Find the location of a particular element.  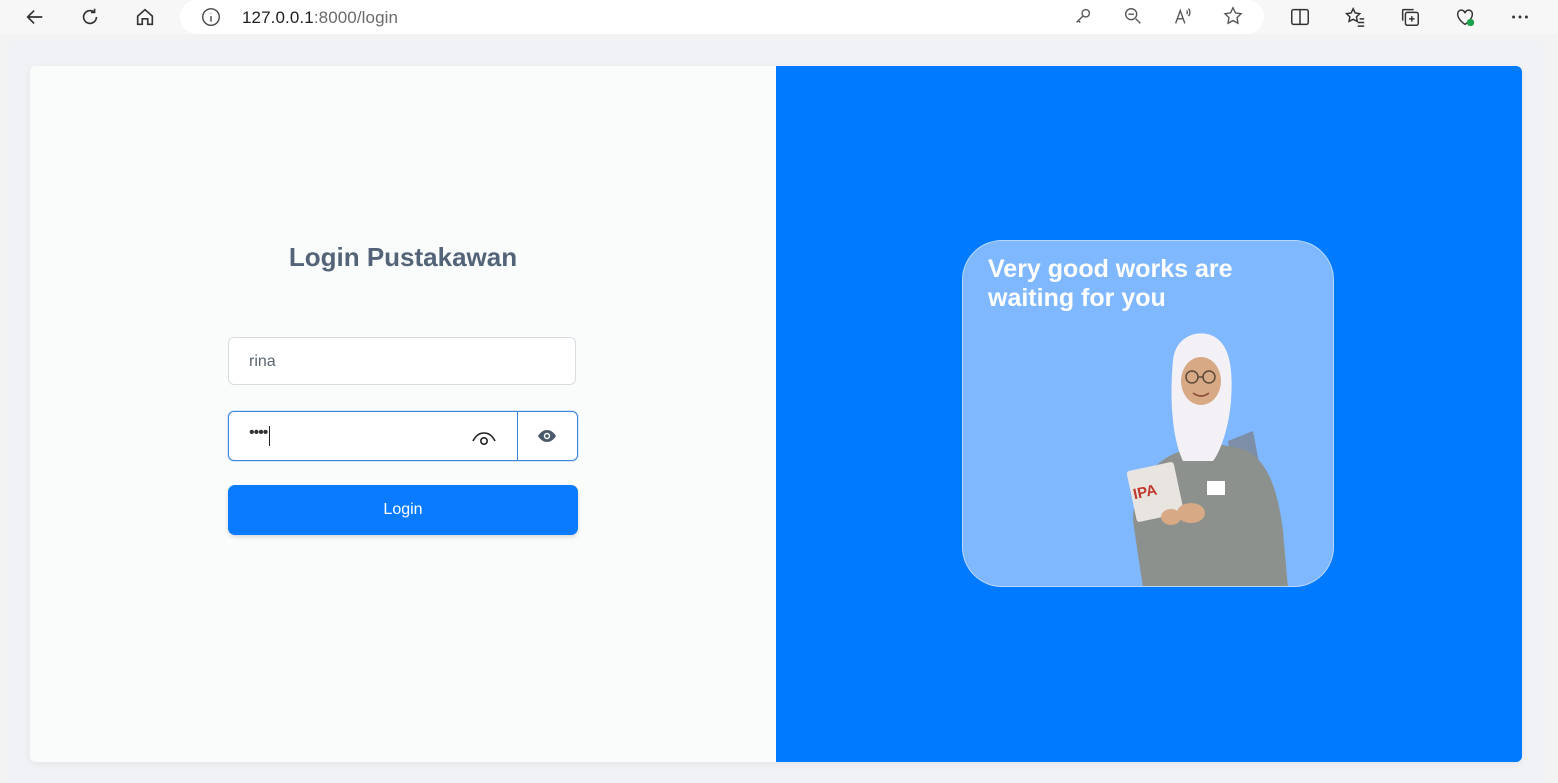

url-path: :8000/login is located at coordinates (356, 17).